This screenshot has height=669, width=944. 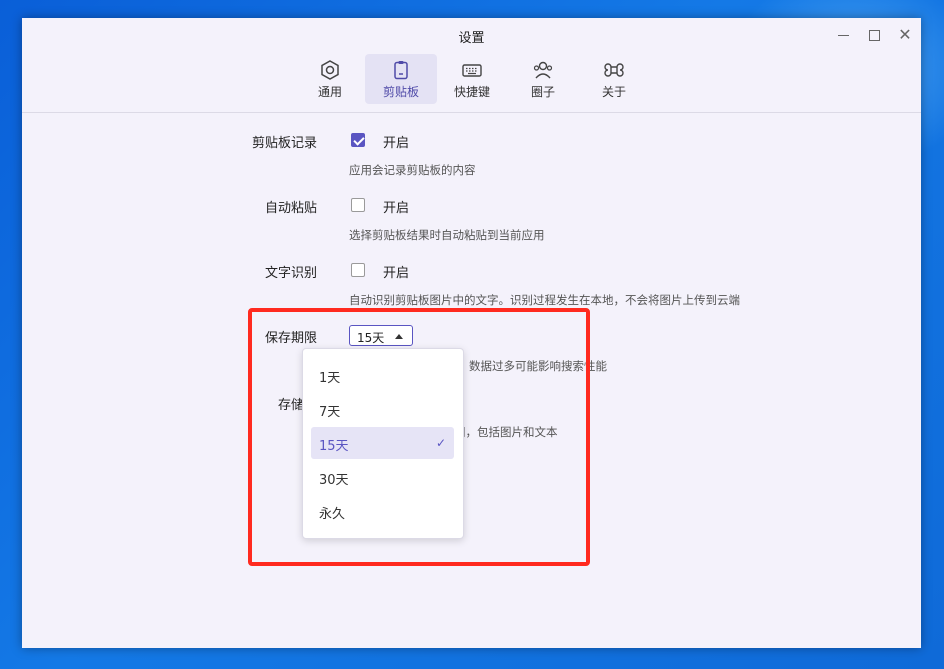 I want to click on auto-paste-label: 自动粘贴, so click(x=290, y=208).